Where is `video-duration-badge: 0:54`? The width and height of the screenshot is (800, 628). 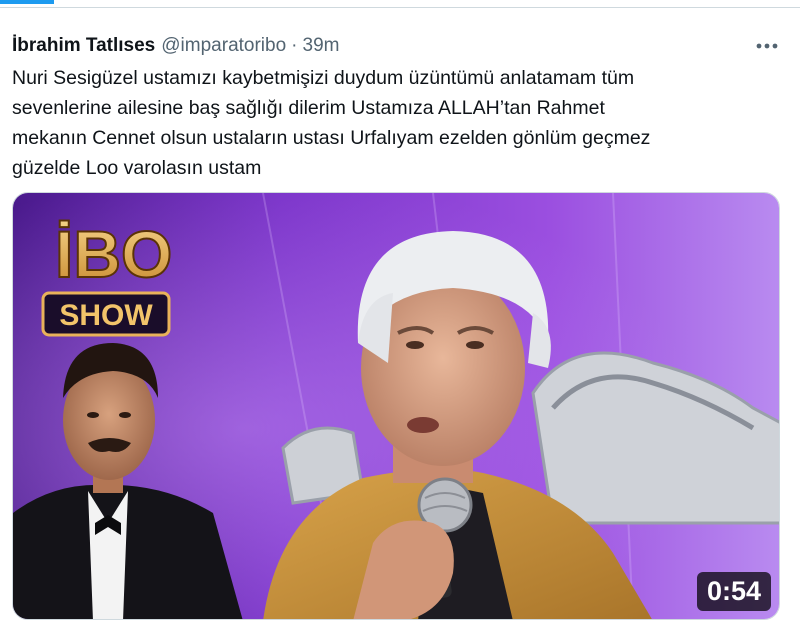 video-duration-badge: 0:54 is located at coordinates (733, 591).